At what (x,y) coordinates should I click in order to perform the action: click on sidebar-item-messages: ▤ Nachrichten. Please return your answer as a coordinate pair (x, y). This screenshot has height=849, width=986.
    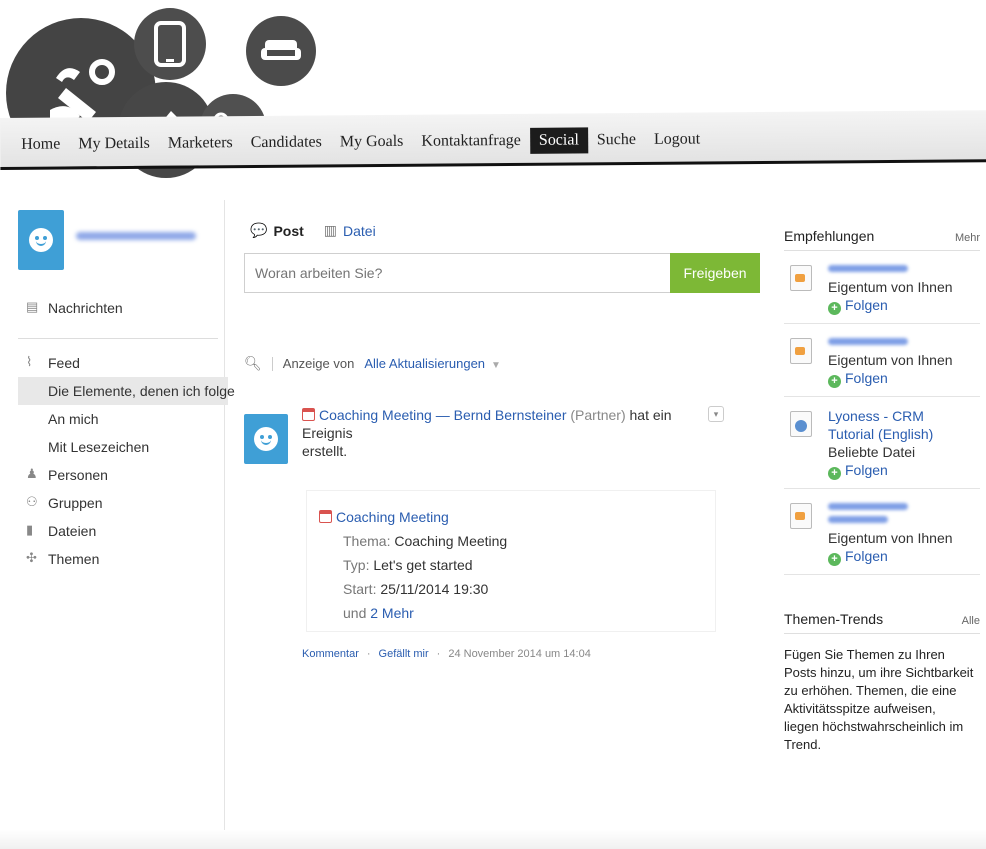
    Looking at the image, I should click on (123, 308).